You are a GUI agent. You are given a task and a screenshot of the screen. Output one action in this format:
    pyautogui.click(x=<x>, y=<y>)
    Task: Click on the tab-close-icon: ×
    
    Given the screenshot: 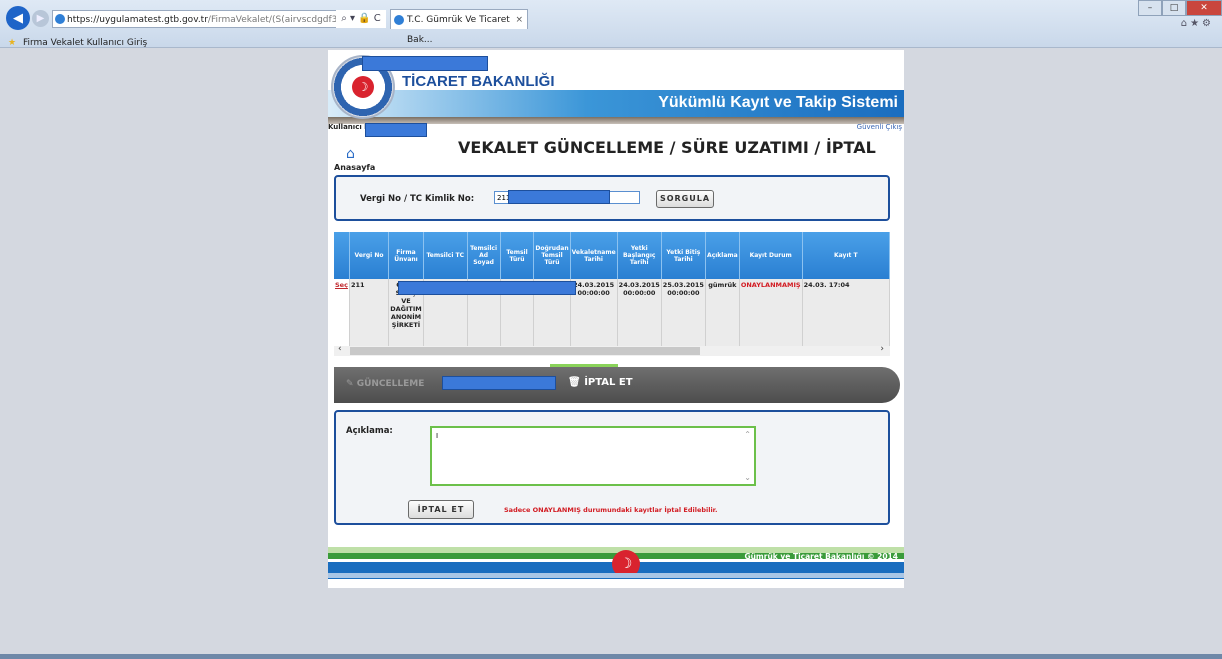 What is the action you would take?
    pyautogui.click(x=519, y=20)
    